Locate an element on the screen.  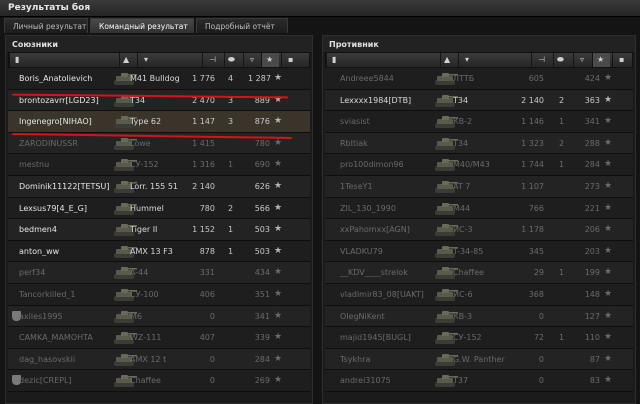
player-row: Lexsus79[4_E_G] Hummel 780 2 566 ★ is located at coordinates (159, 208).